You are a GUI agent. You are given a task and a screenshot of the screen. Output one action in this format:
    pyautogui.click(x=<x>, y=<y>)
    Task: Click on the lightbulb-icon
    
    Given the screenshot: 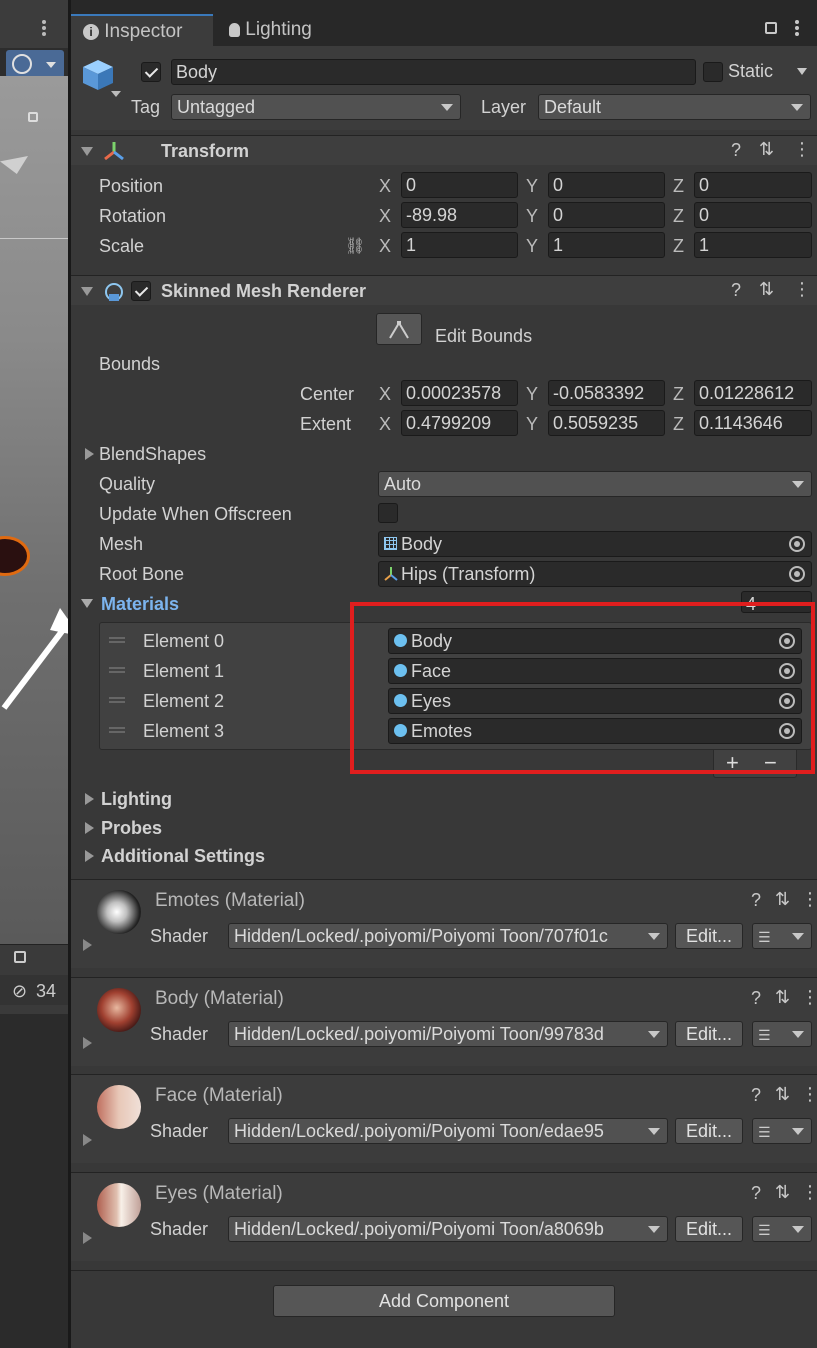 What is the action you would take?
    pyautogui.click(x=234, y=29)
    